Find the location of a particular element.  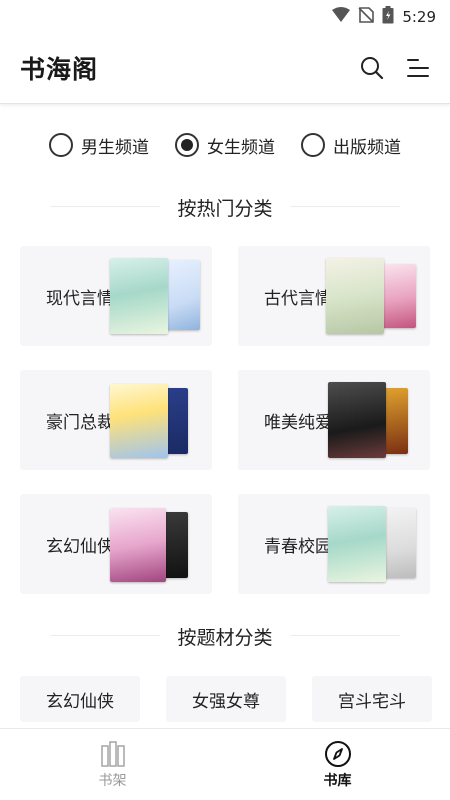

channel-male-label: 男生频道 is located at coordinates (115, 147).